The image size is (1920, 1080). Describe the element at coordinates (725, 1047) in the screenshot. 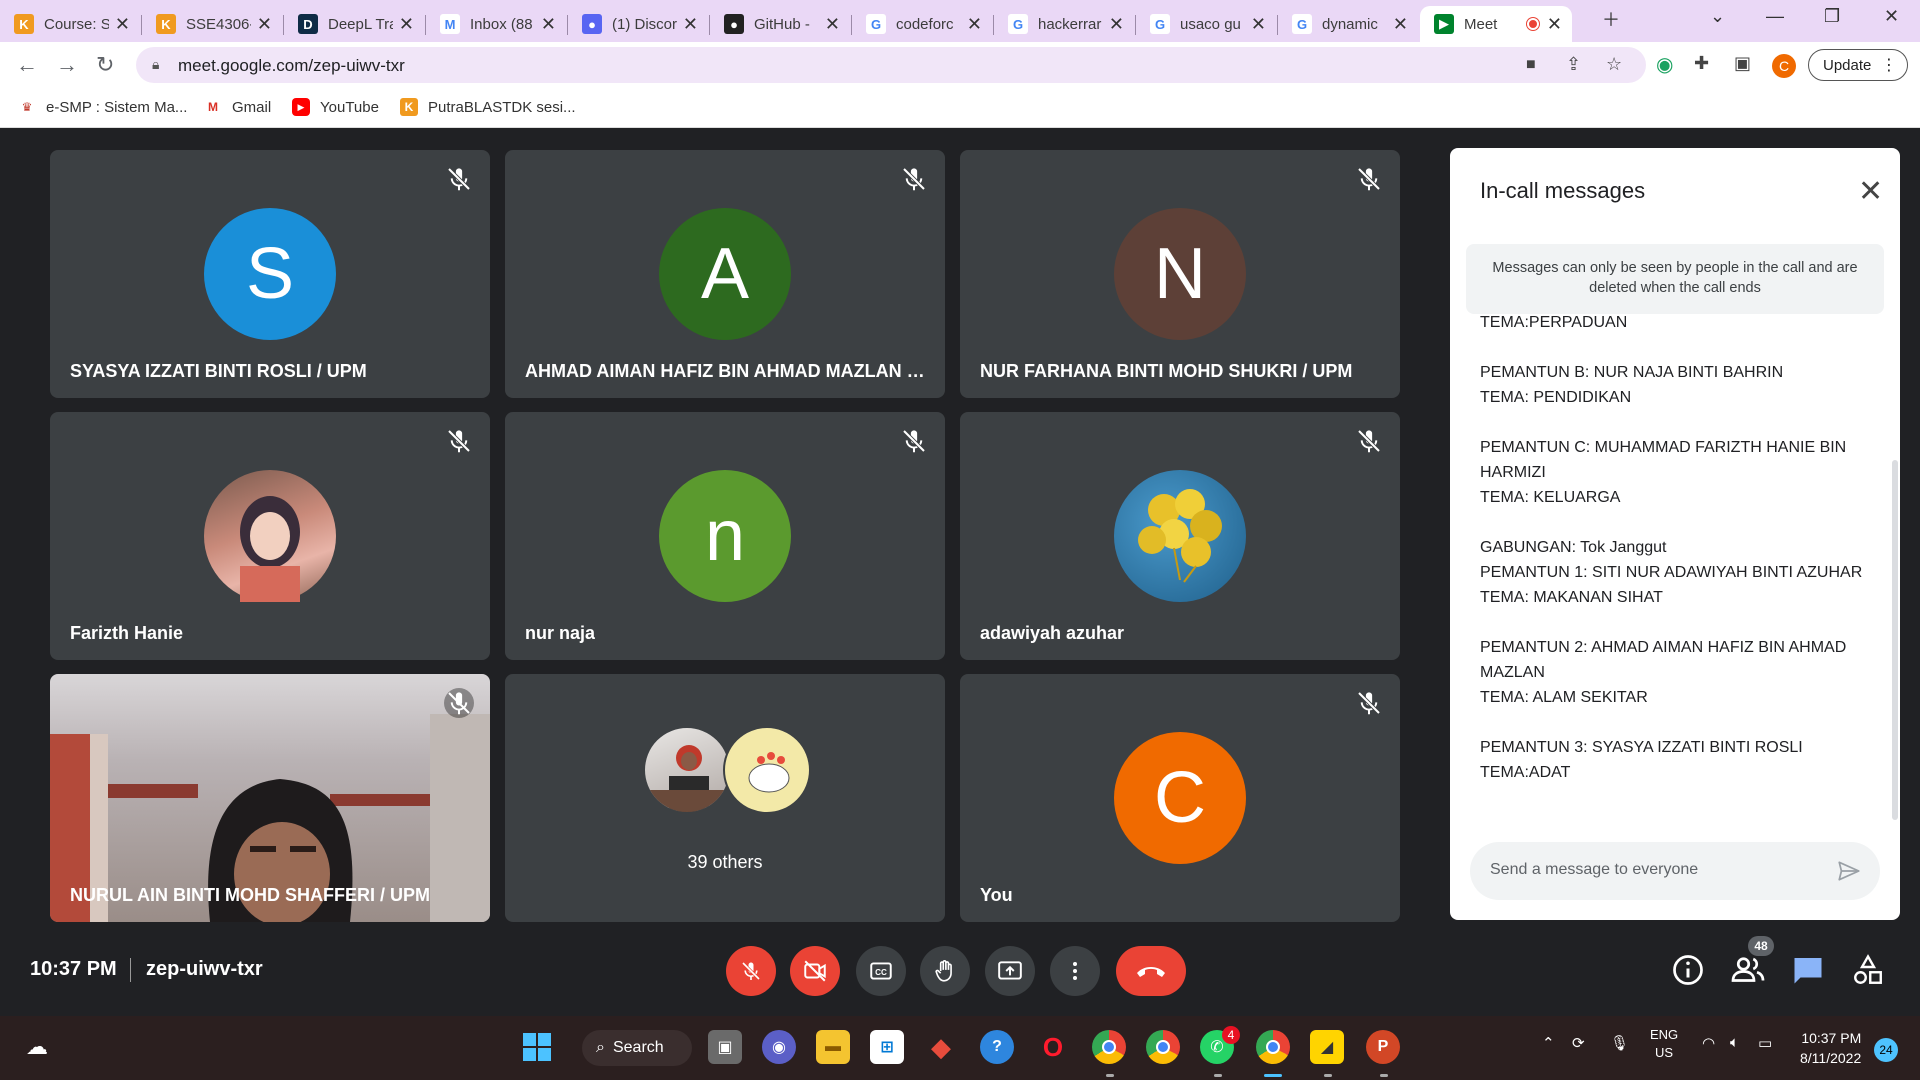

I see `task-view-icon: ▣` at that location.